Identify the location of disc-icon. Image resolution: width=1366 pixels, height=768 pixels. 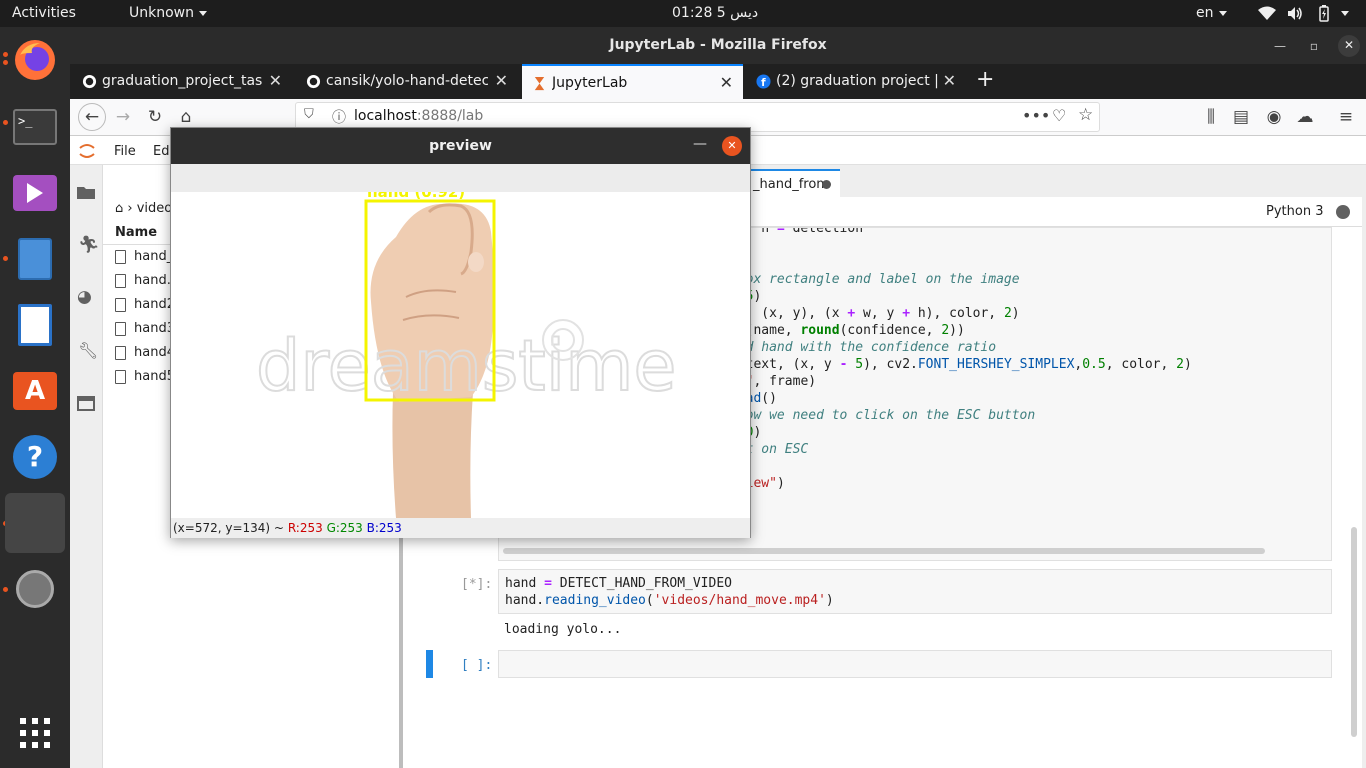
(35, 589).